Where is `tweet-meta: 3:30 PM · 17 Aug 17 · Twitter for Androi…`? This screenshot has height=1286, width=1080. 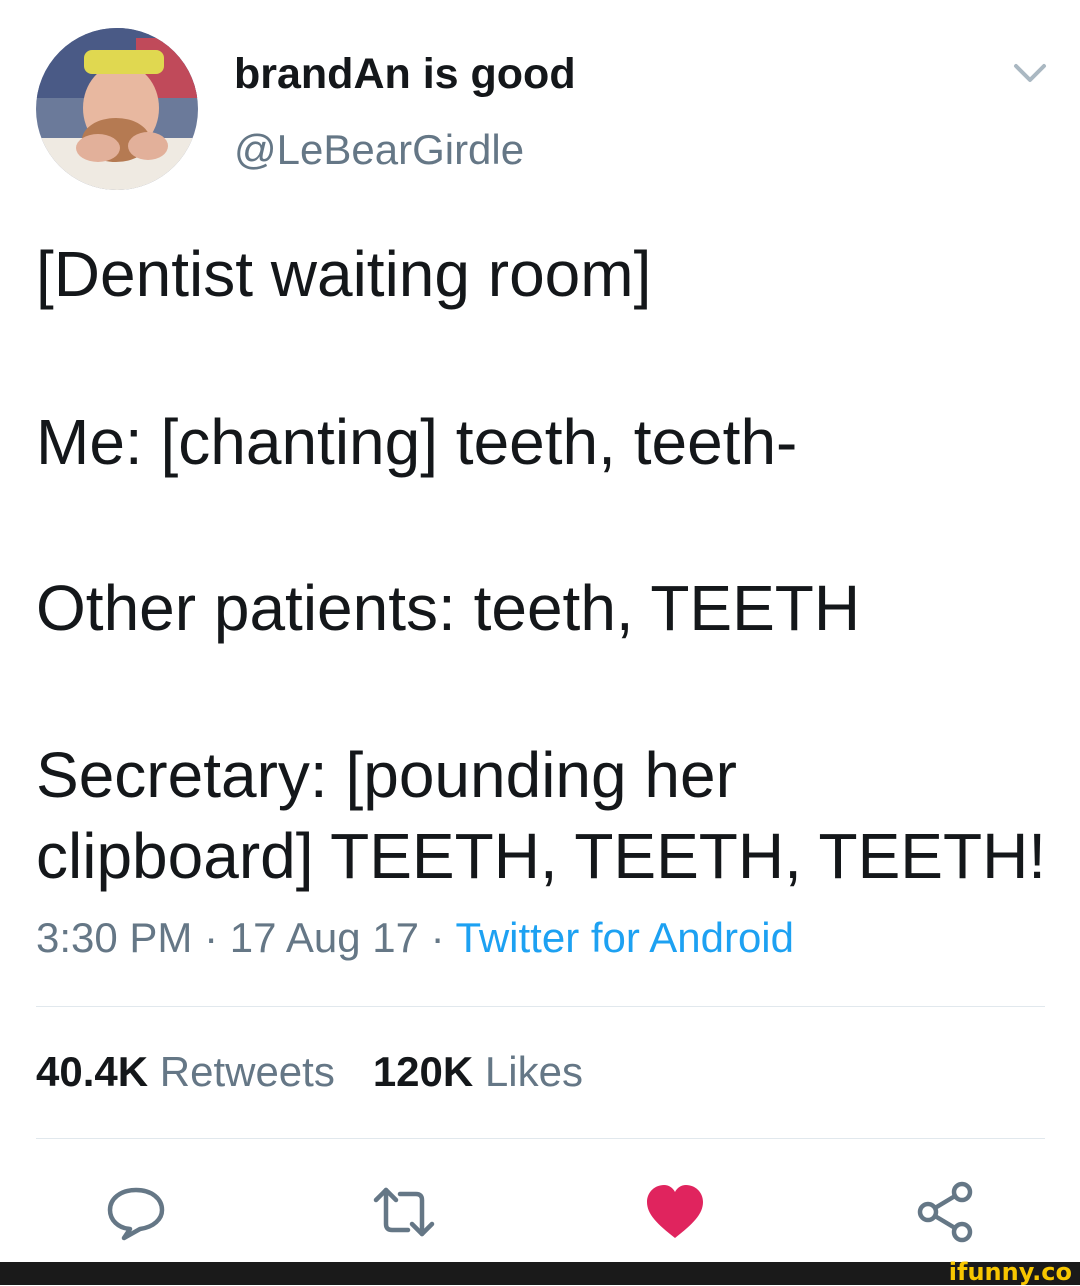 tweet-meta: 3:30 PM · 17 Aug 17 · Twitter for Androi… is located at coordinates (415, 938).